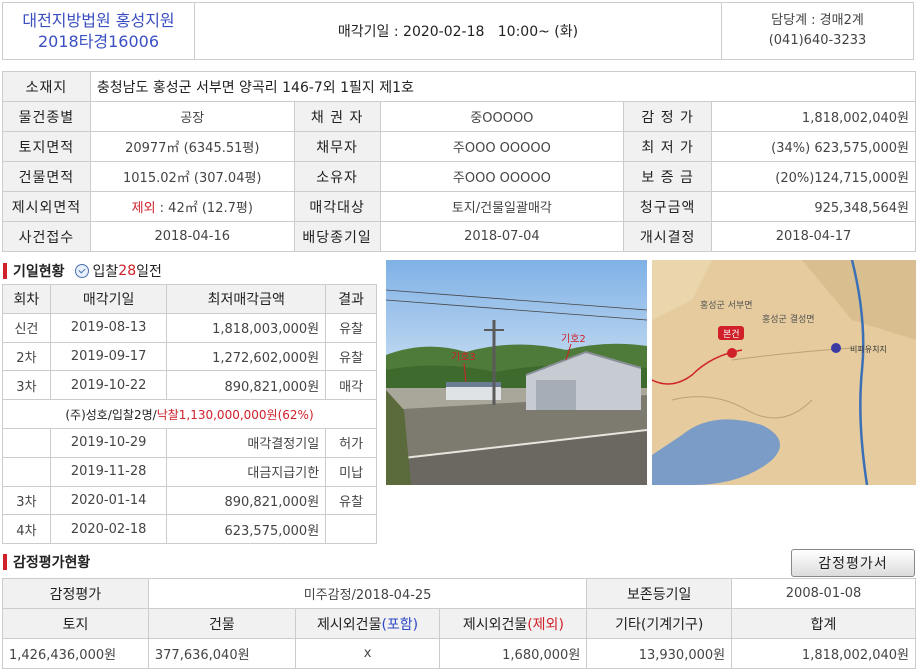 The width and height of the screenshot is (916, 670). What do you see at coordinates (367, 653) in the screenshot?
I see `extra-included-appraisal: x` at bounding box center [367, 653].